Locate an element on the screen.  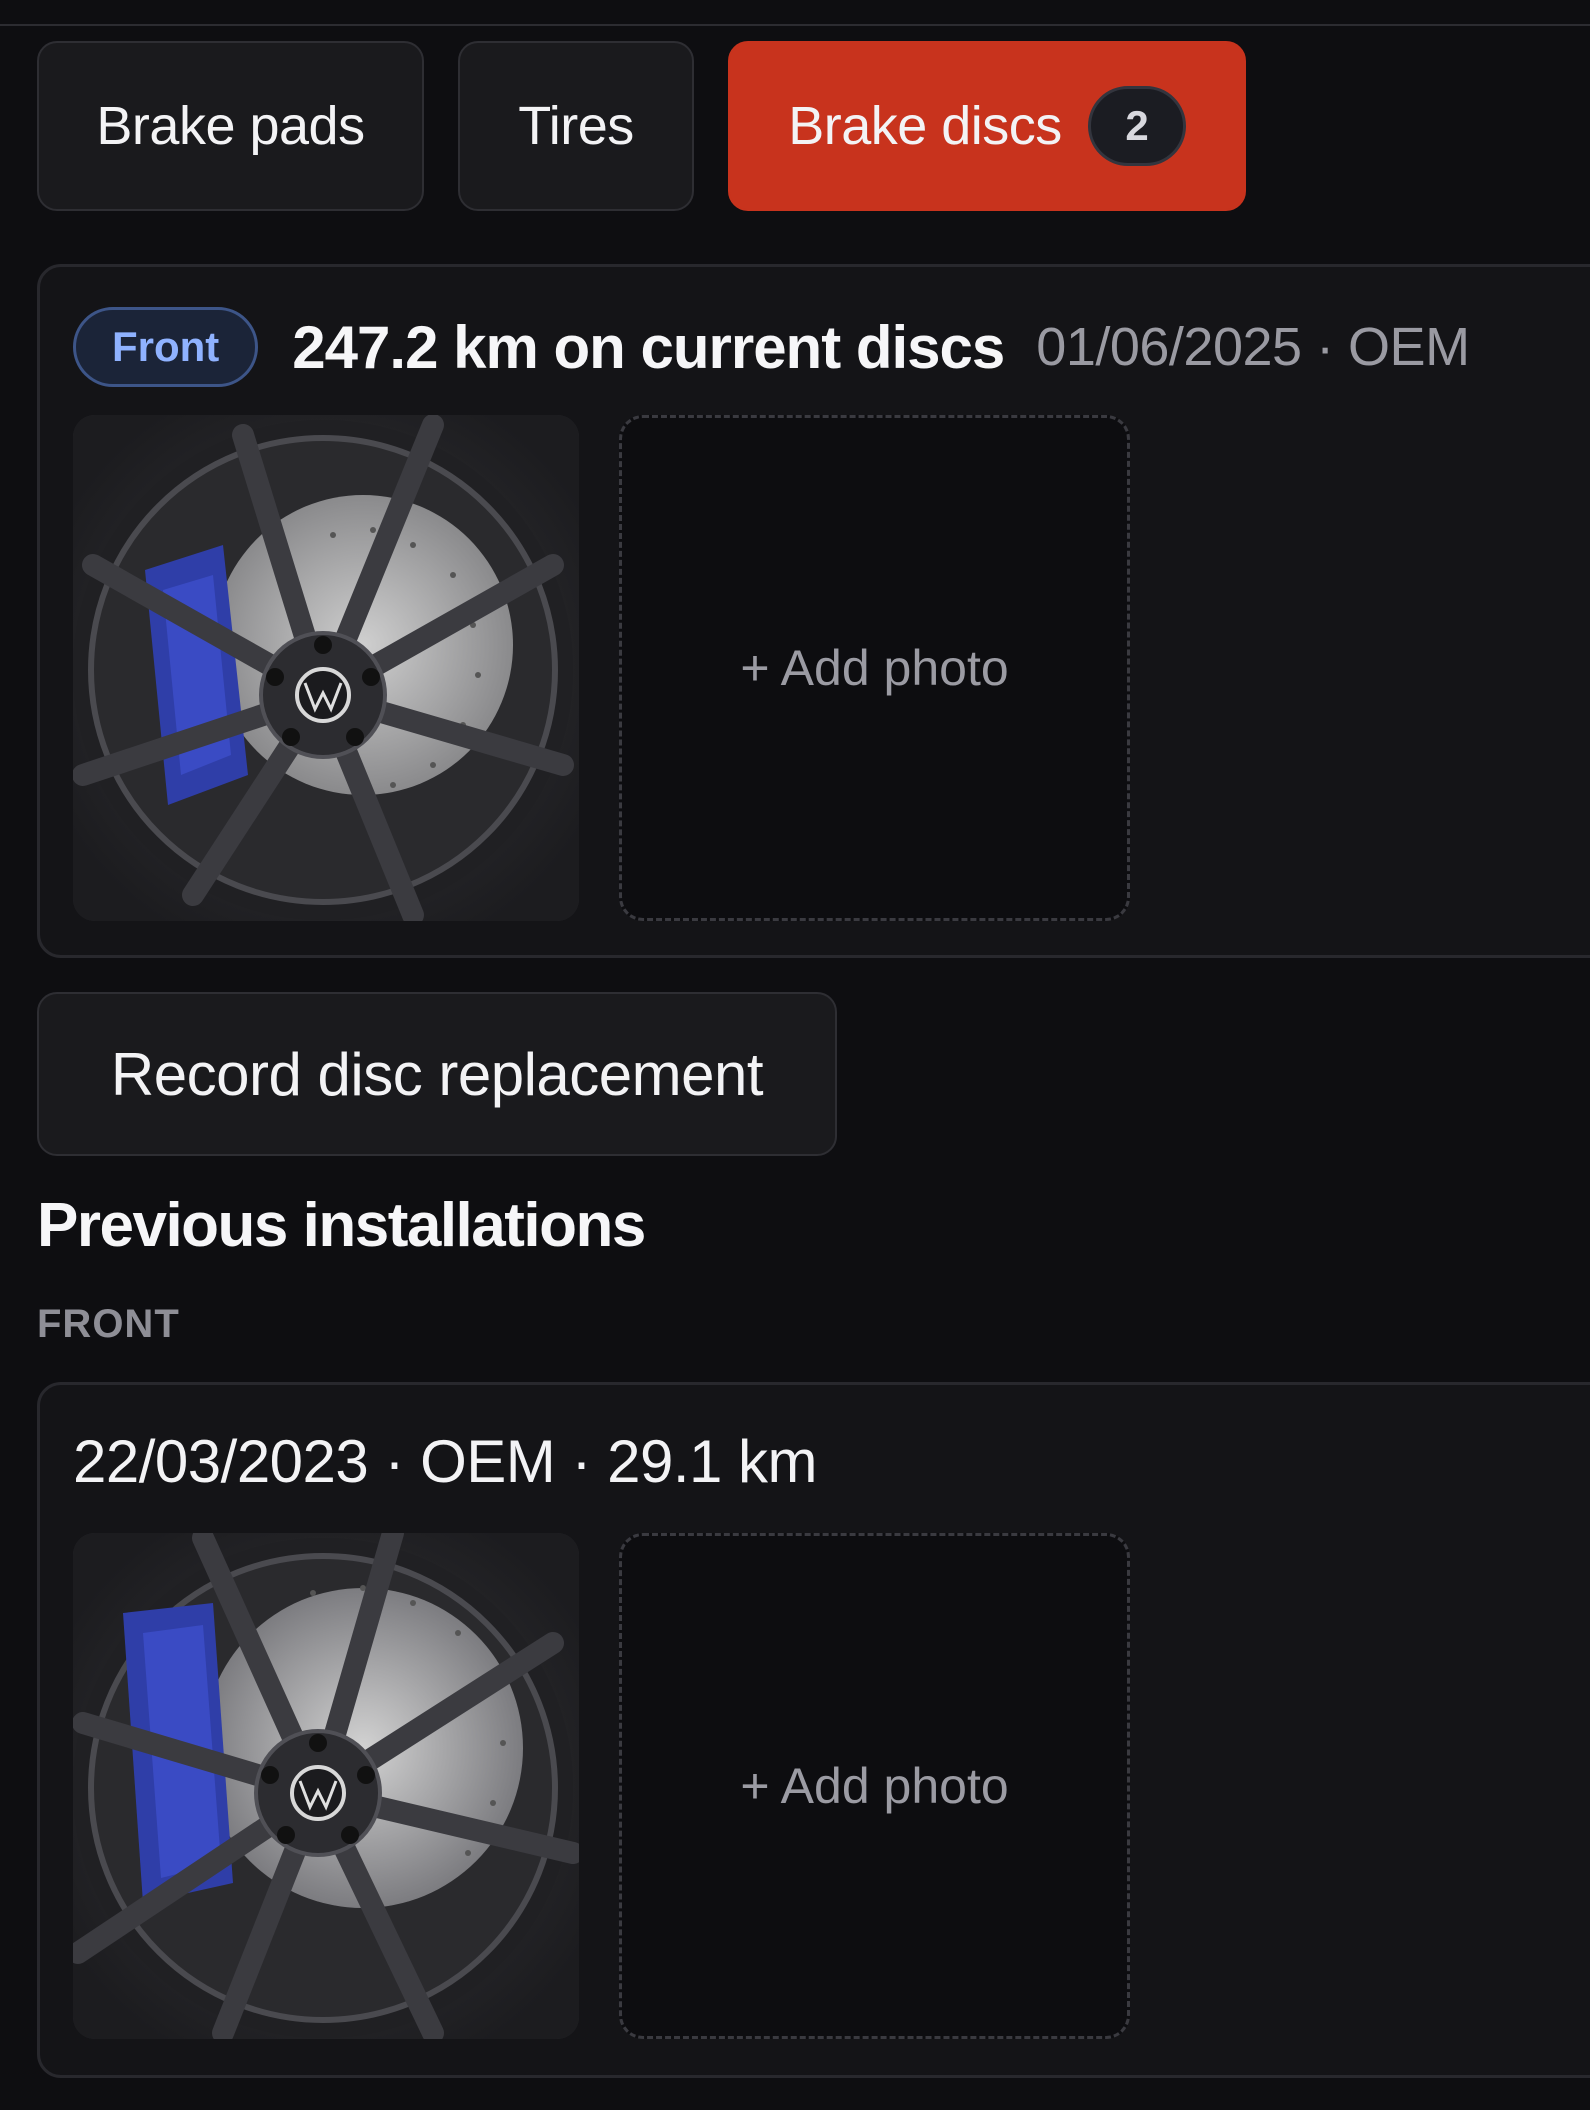
tab-label: Brake discs is located at coordinates (925, 126).